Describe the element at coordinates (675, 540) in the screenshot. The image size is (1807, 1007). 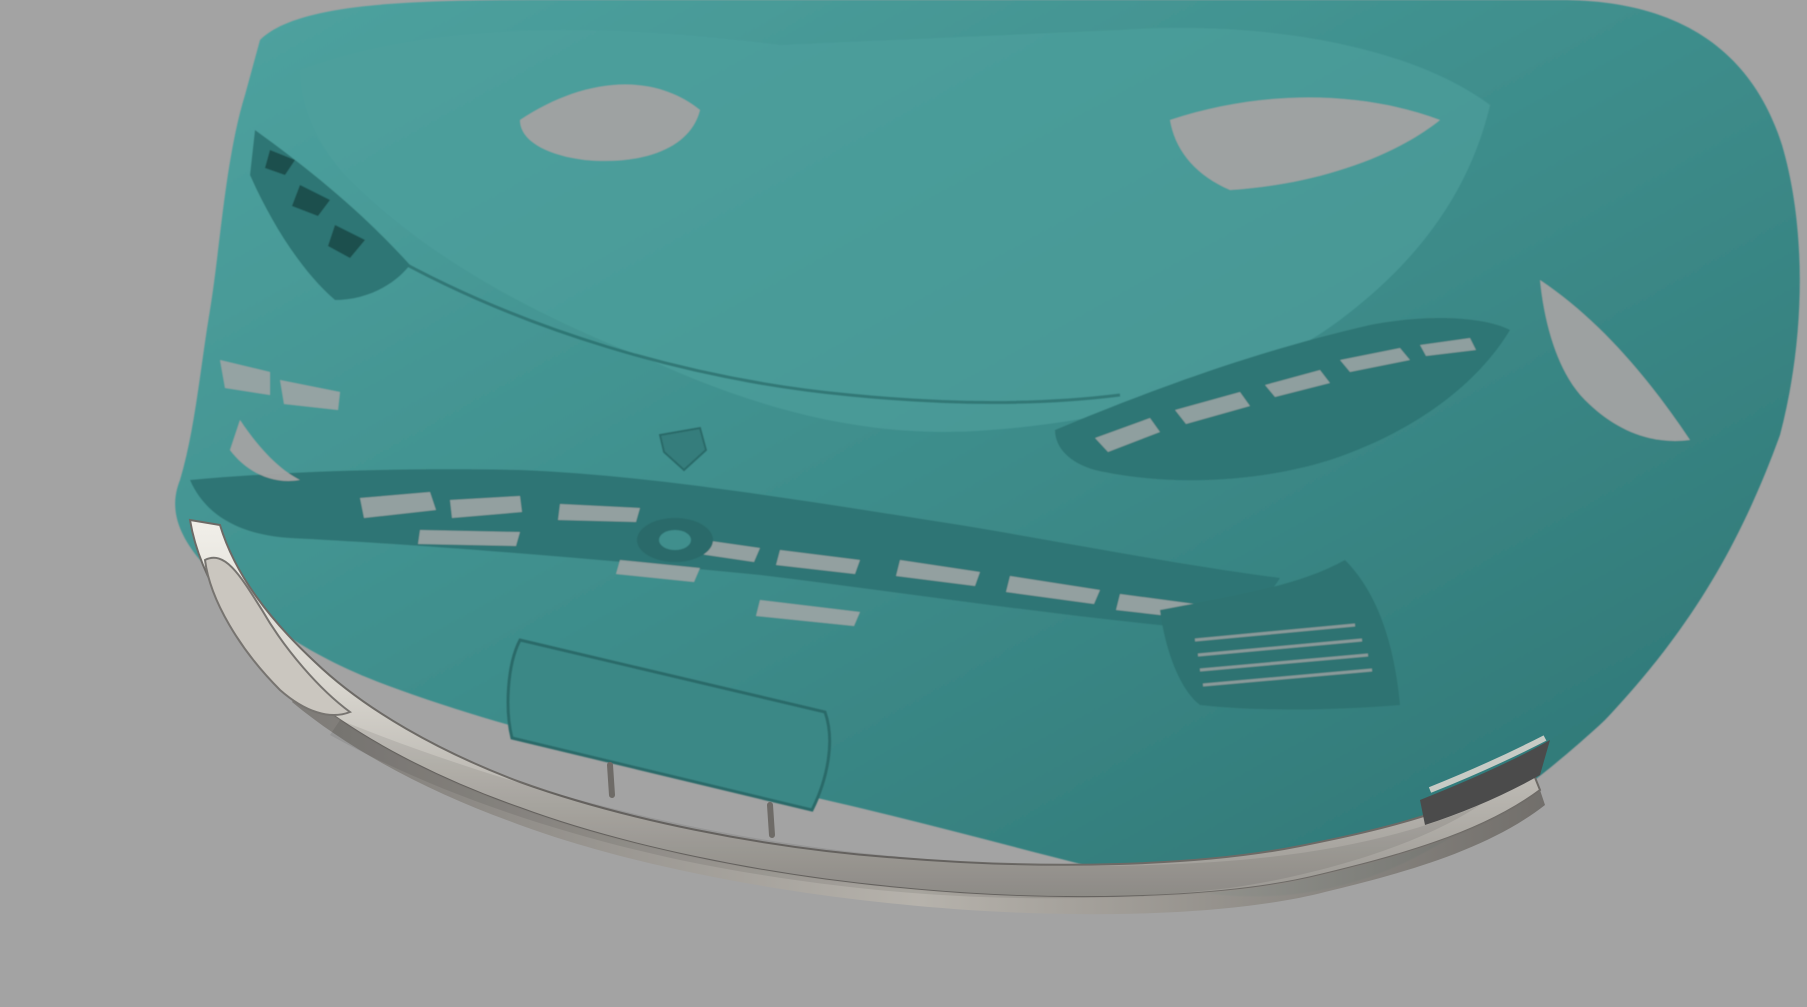
I see `front-sensor-lens` at that location.